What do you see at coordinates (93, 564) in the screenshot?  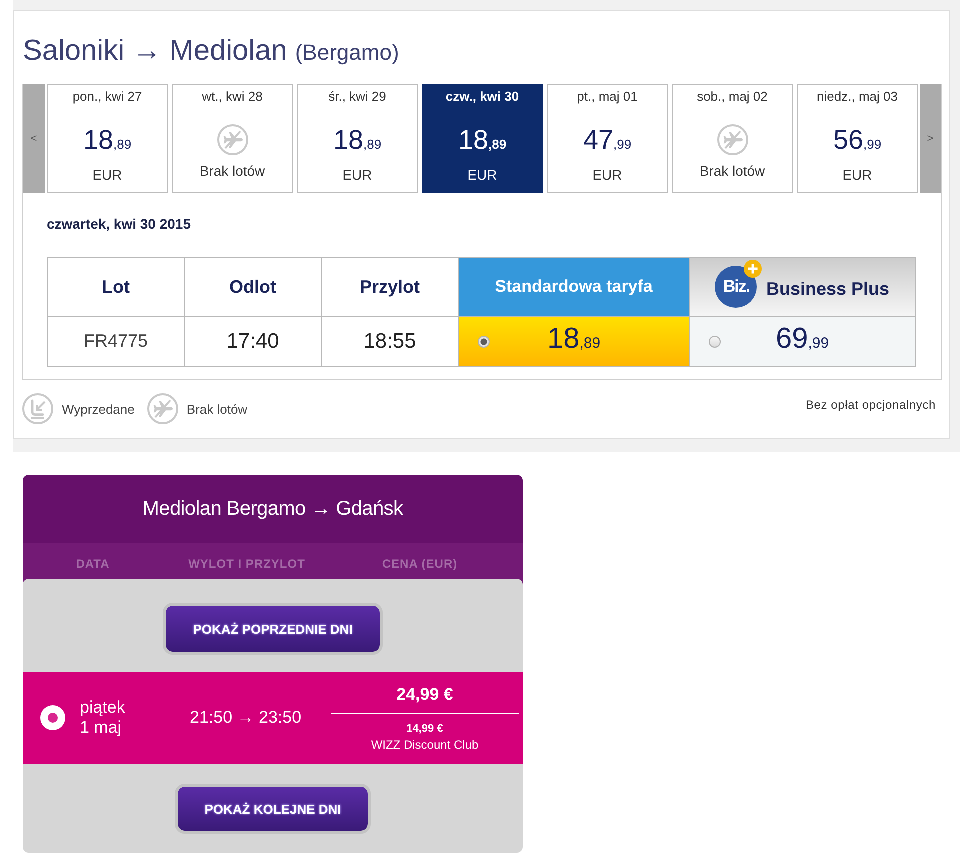 I see `column-header: DATA` at bounding box center [93, 564].